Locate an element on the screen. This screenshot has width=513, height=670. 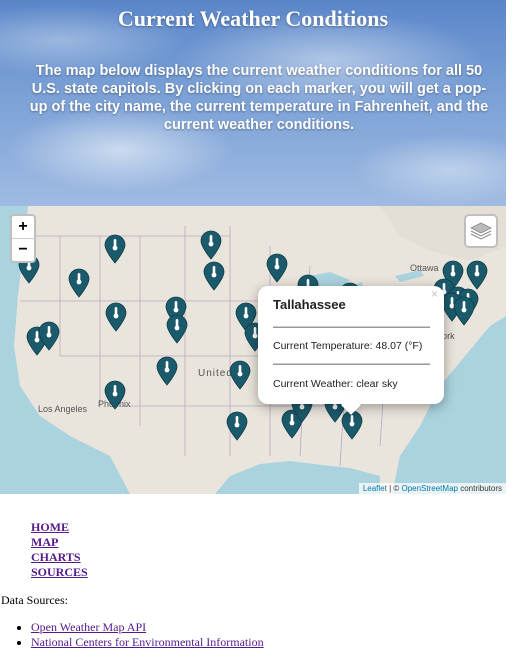
popup-temperature: Current Temperature: 48.07 (°F) is located at coordinates (348, 346).